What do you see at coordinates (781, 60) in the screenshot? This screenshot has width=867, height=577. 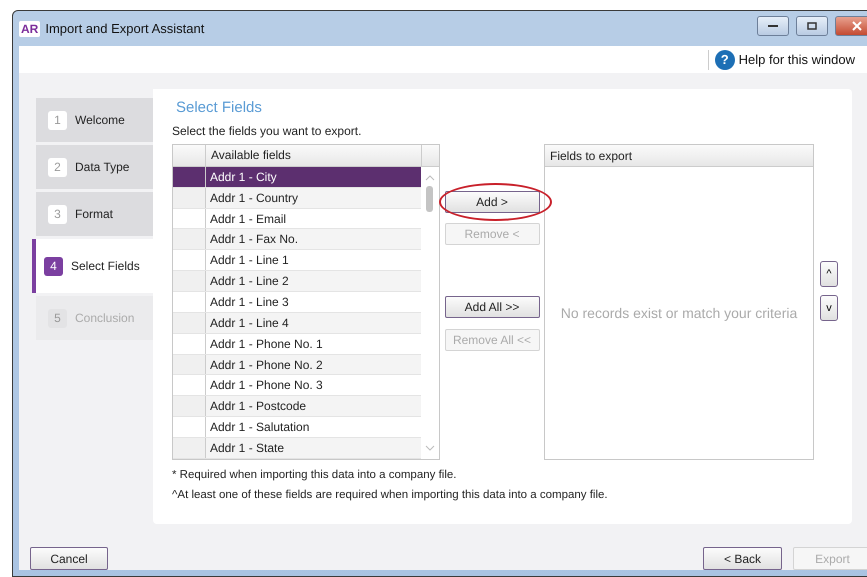 I see `help-link: ? Help for this window` at bounding box center [781, 60].